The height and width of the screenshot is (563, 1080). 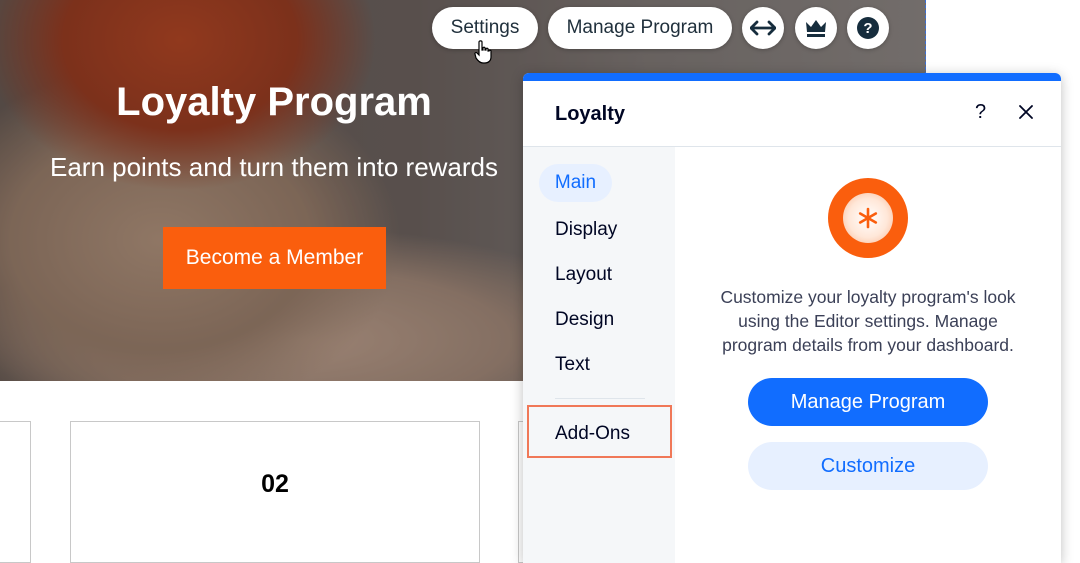 I want to click on loyalty-logo-icon, so click(x=868, y=218).